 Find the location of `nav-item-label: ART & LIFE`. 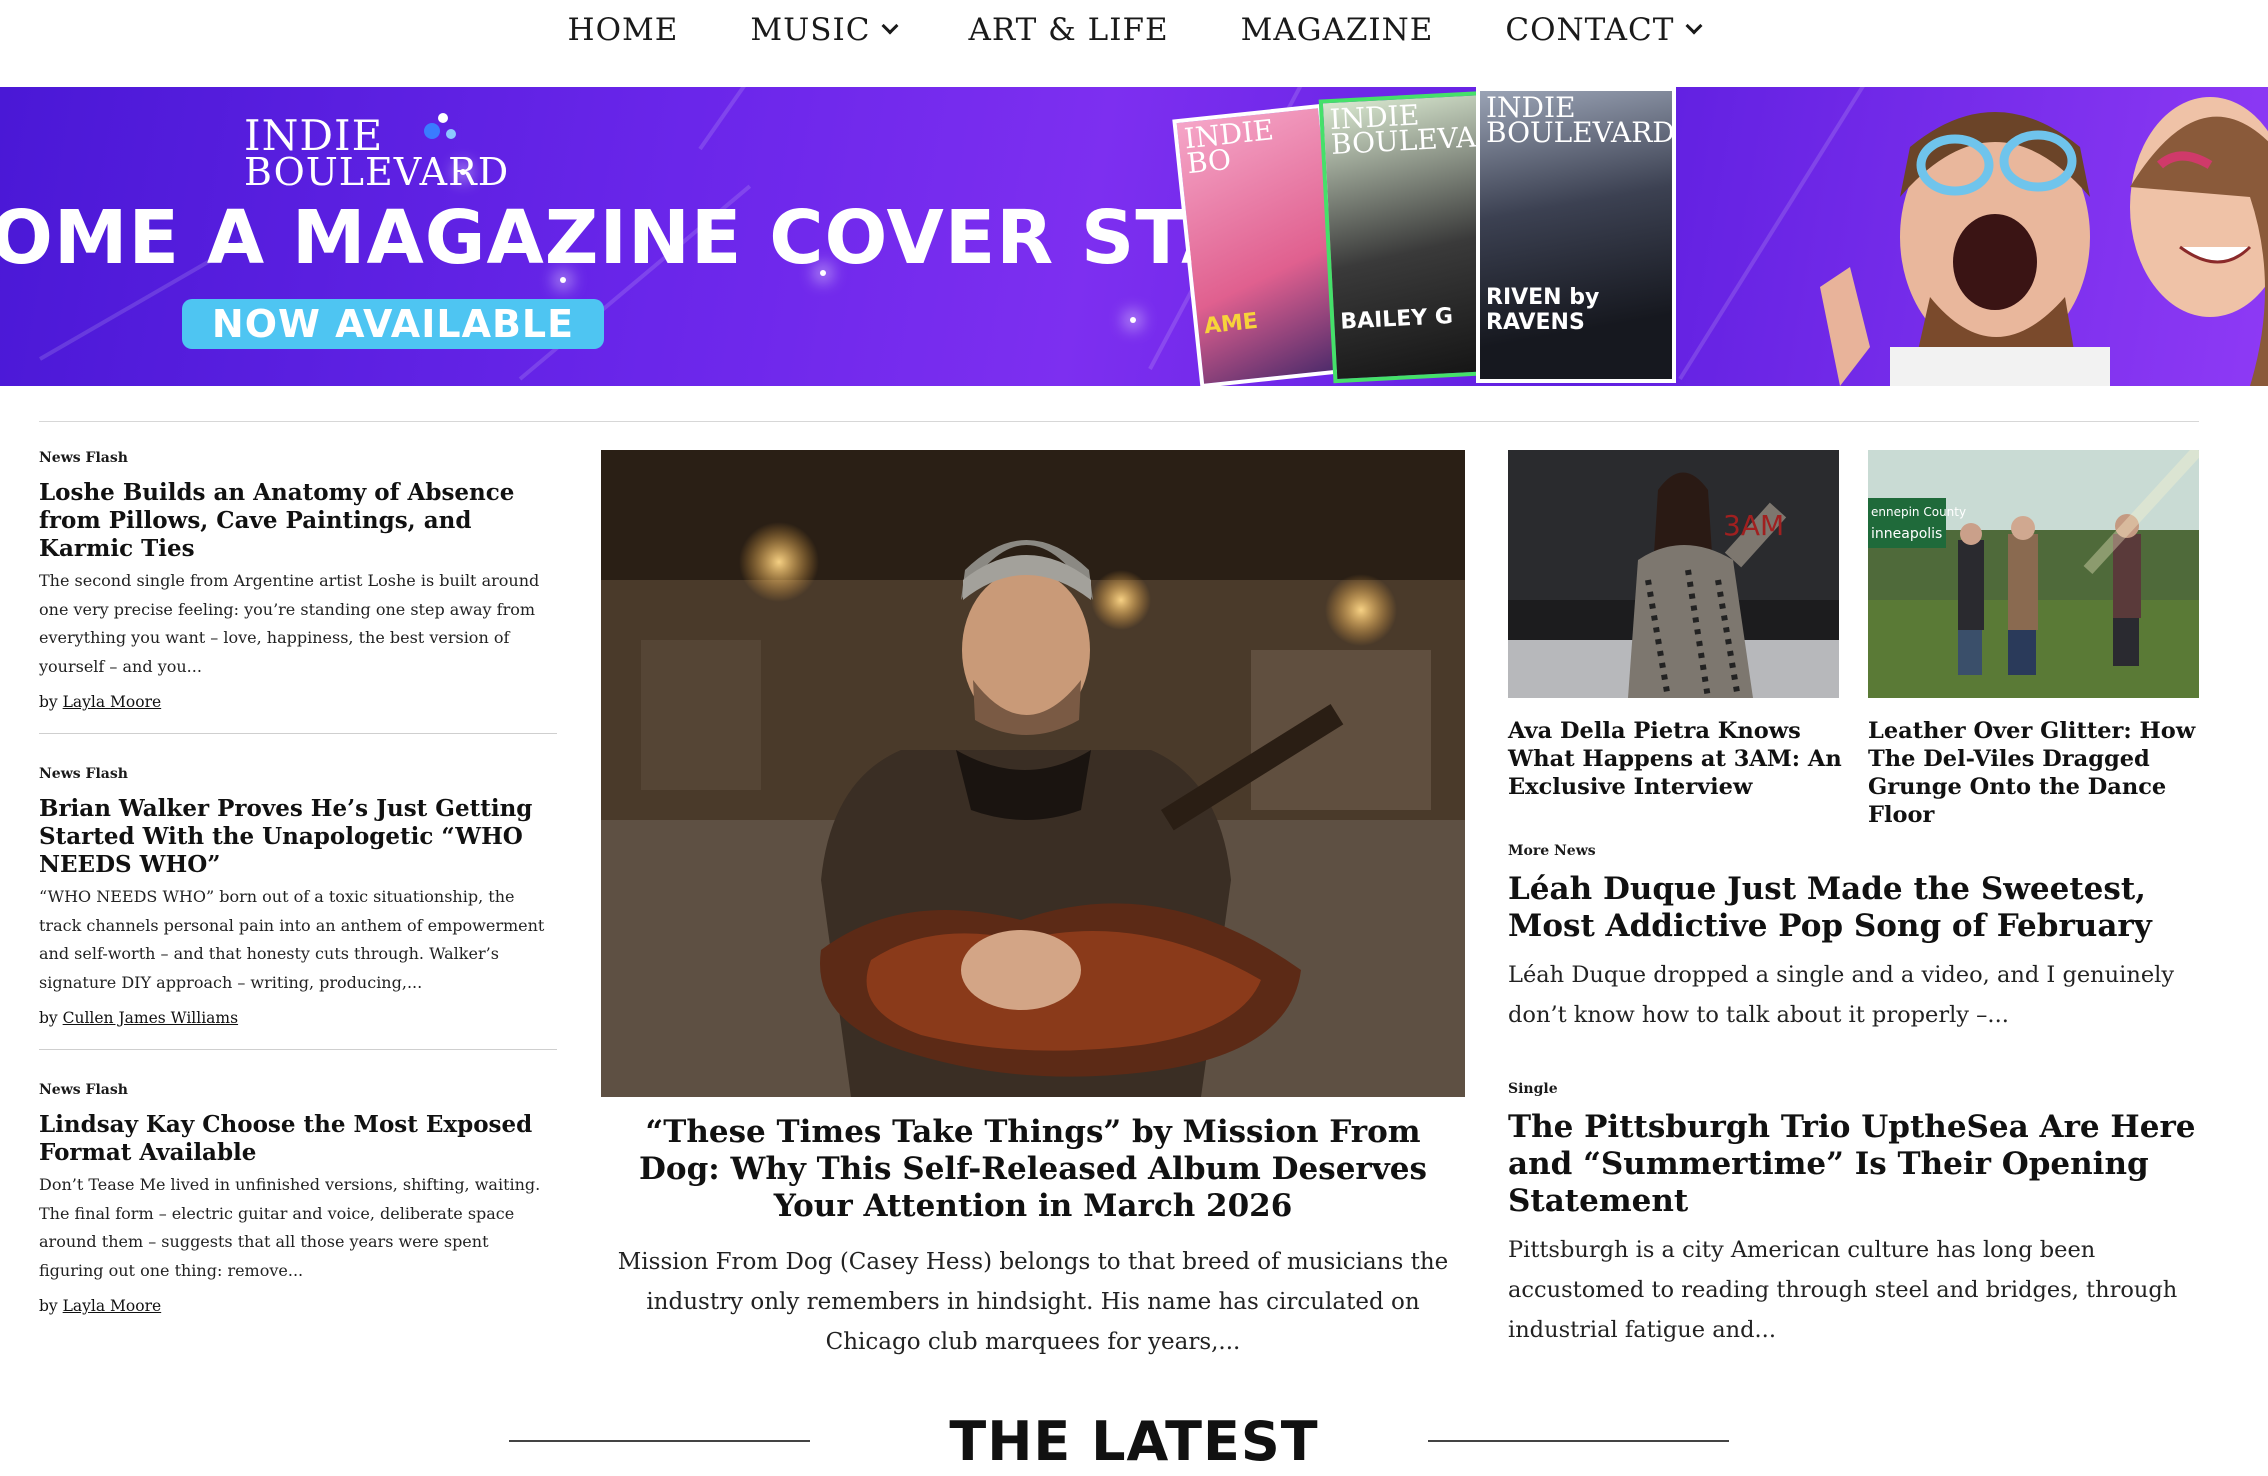

nav-item-label: ART & LIFE is located at coordinates (1068, 29).